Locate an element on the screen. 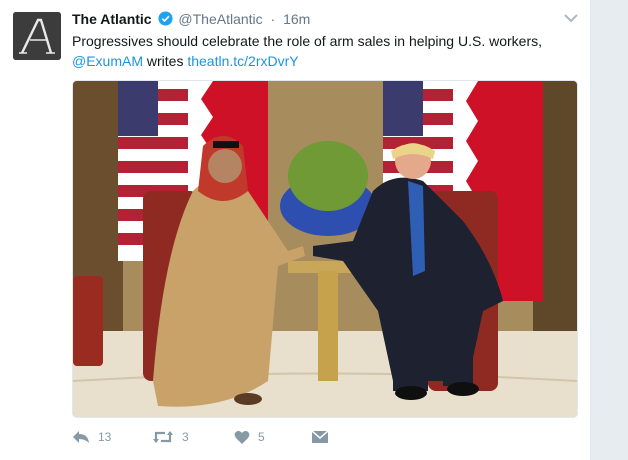 The width and height of the screenshot is (628, 460). direct-message-button is located at coordinates (320, 437).